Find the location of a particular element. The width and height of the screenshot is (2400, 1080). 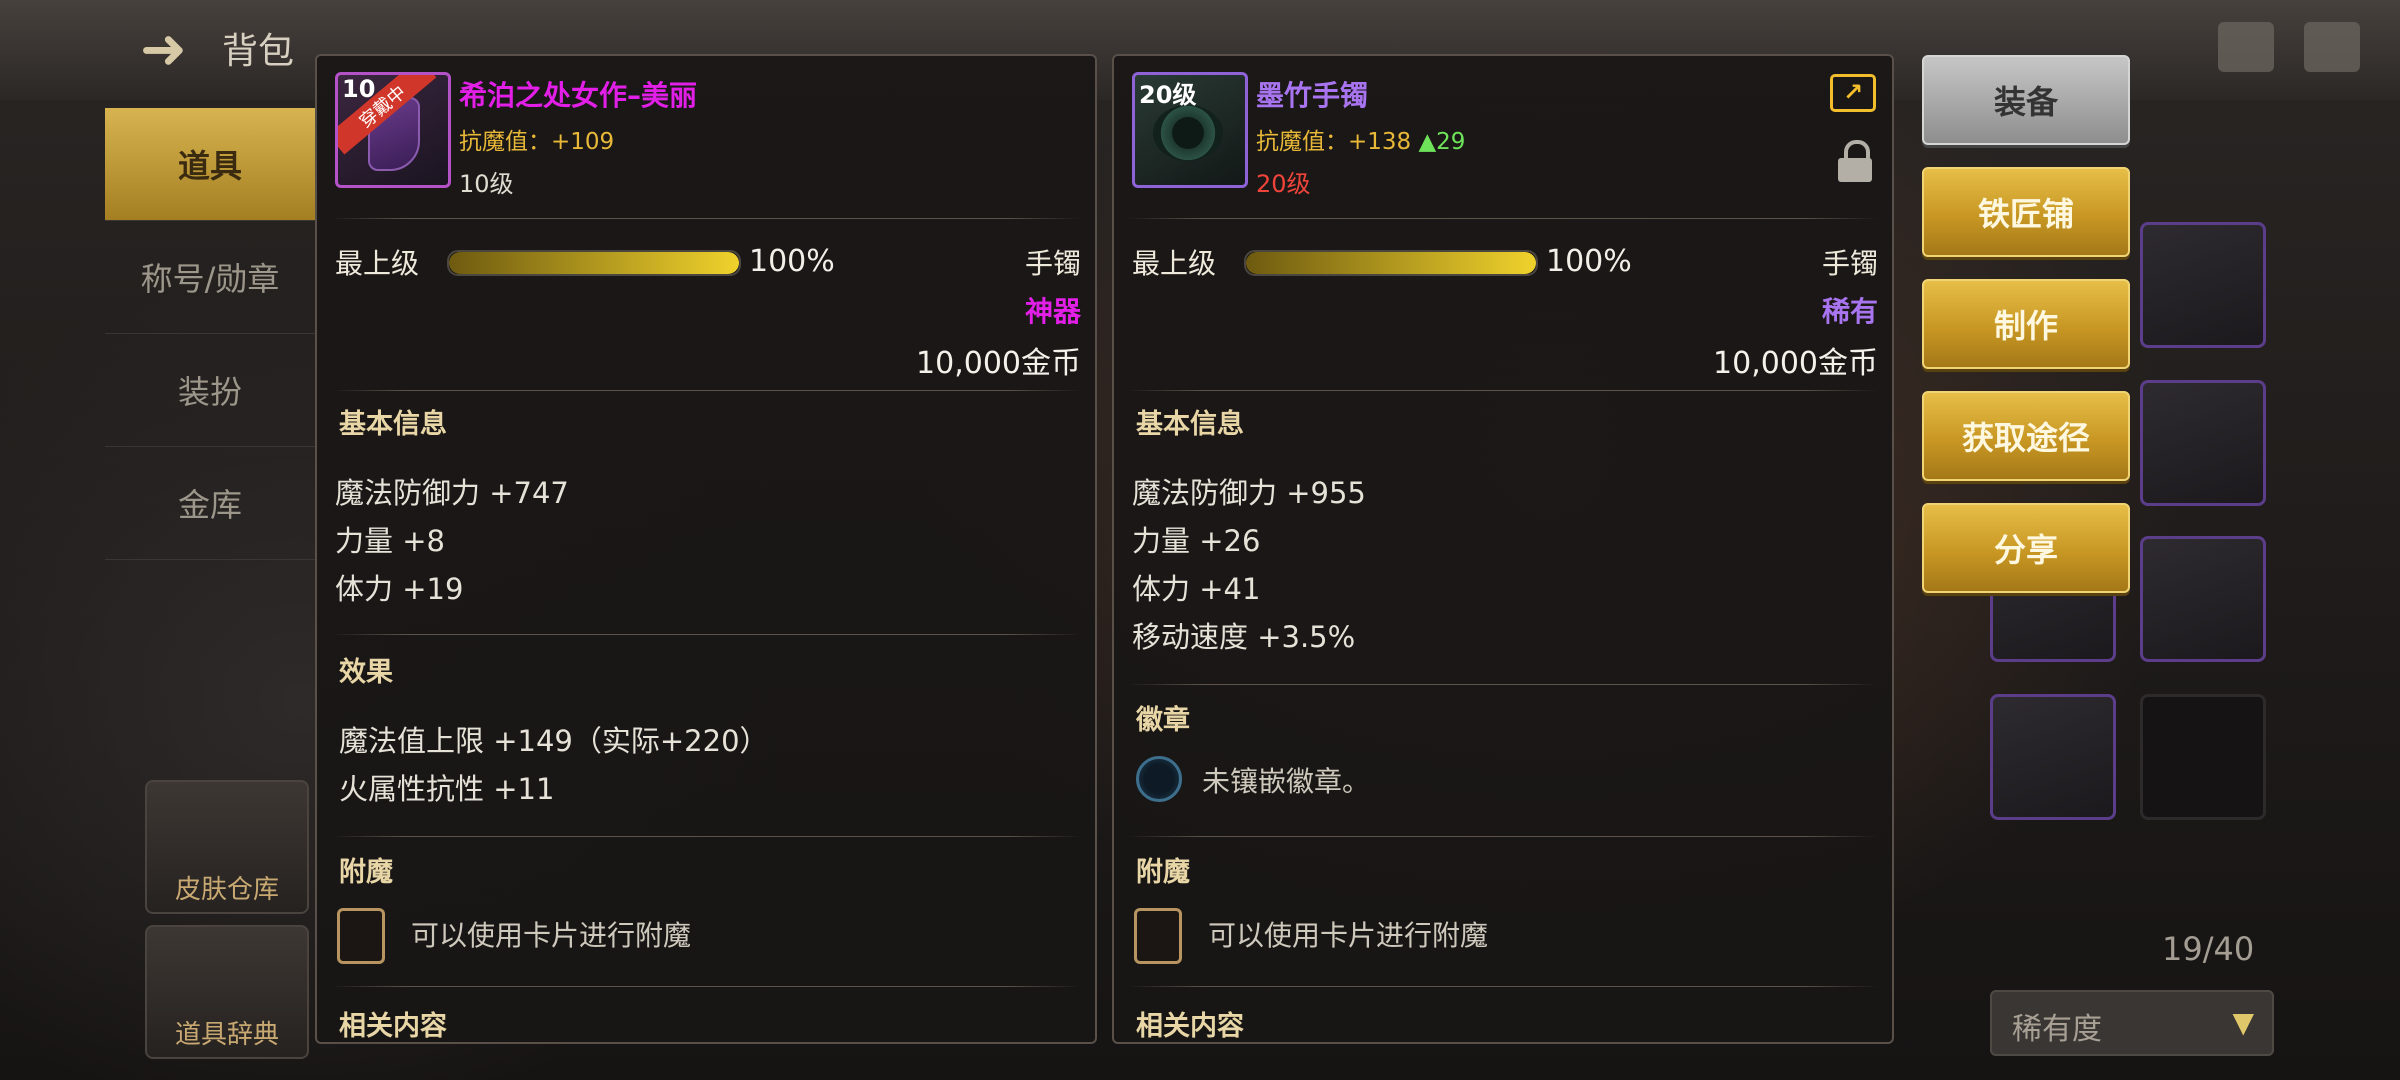

stat-line: 移动速度 +3.5% is located at coordinates (1244, 637).